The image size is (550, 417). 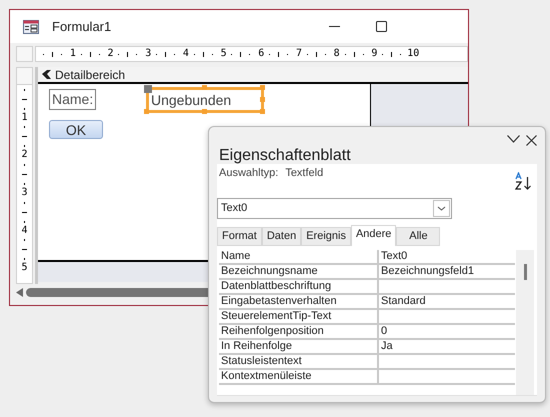 What do you see at coordinates (447, 346) in the screenshot?
I see `property-value: Ja` at bounding box center [447, 346].